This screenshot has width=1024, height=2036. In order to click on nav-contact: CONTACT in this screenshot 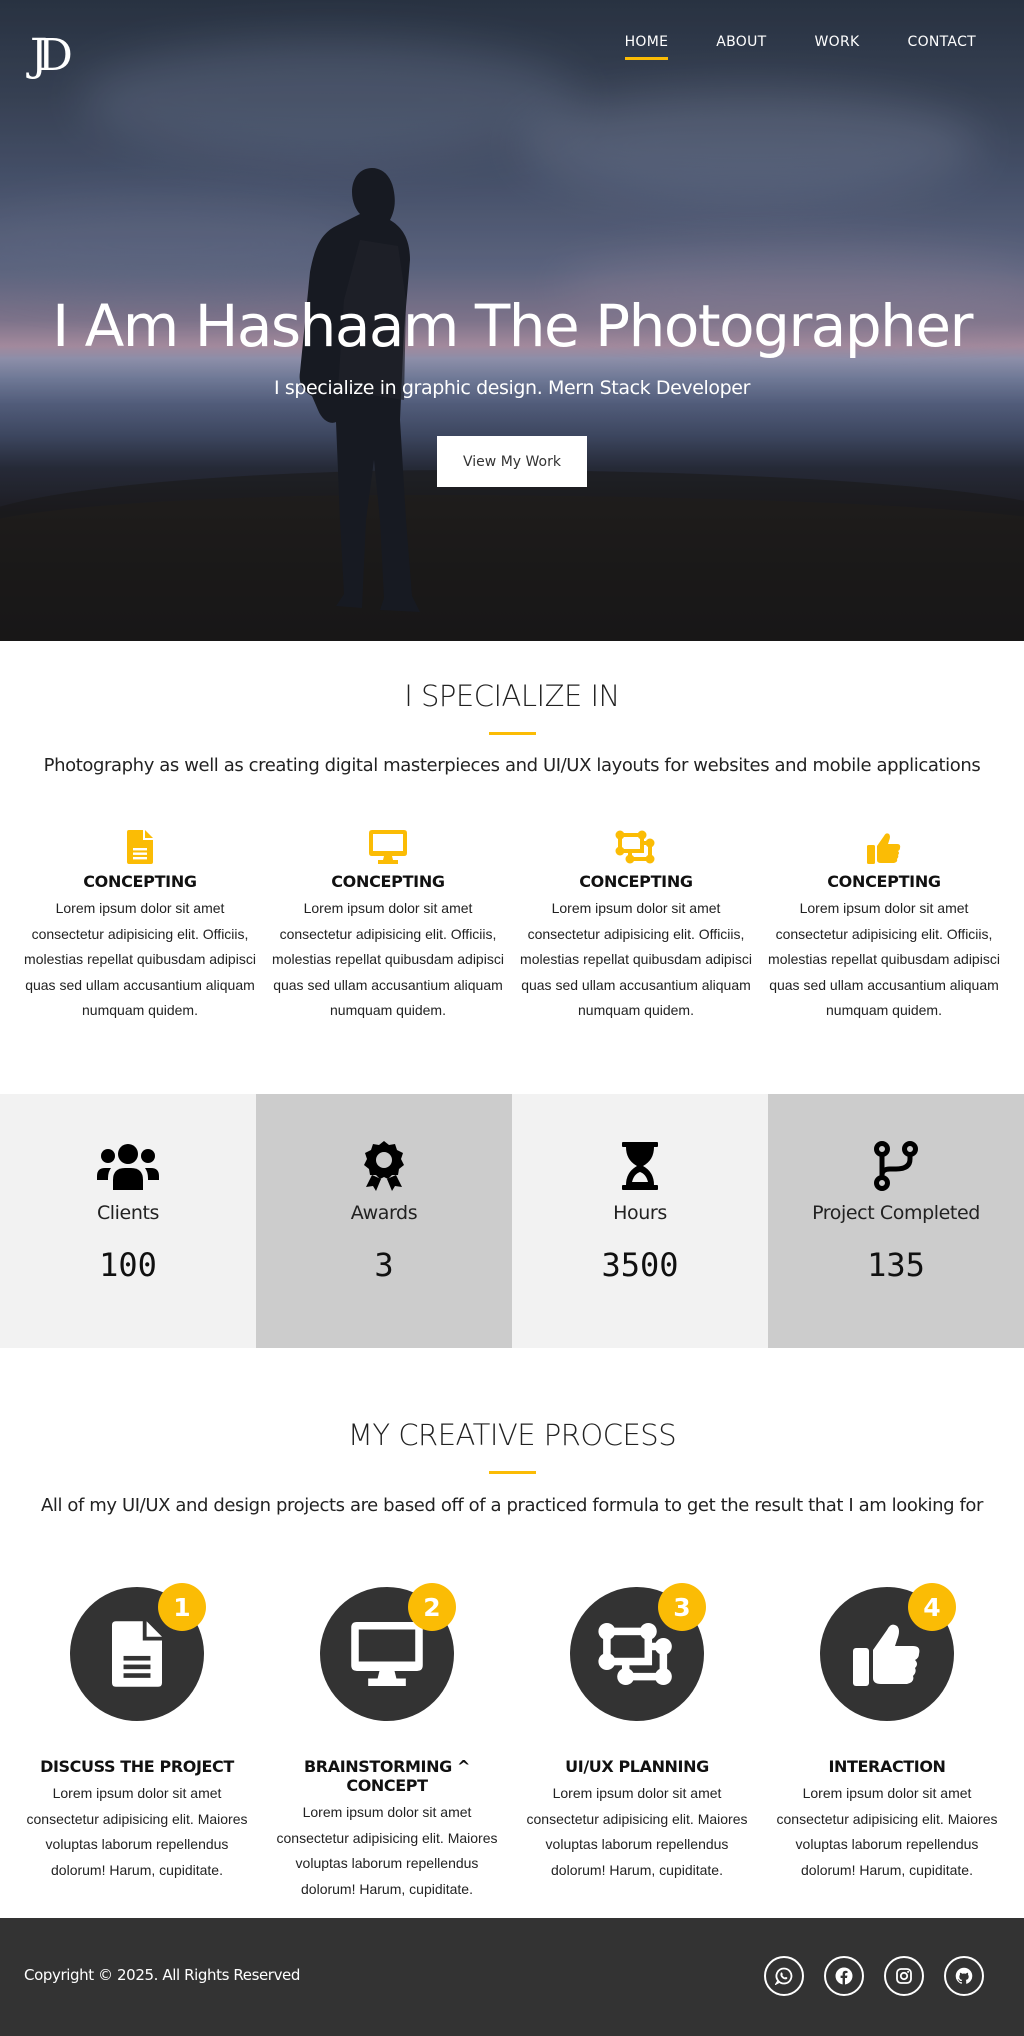, I will do `click(942, 47)`.